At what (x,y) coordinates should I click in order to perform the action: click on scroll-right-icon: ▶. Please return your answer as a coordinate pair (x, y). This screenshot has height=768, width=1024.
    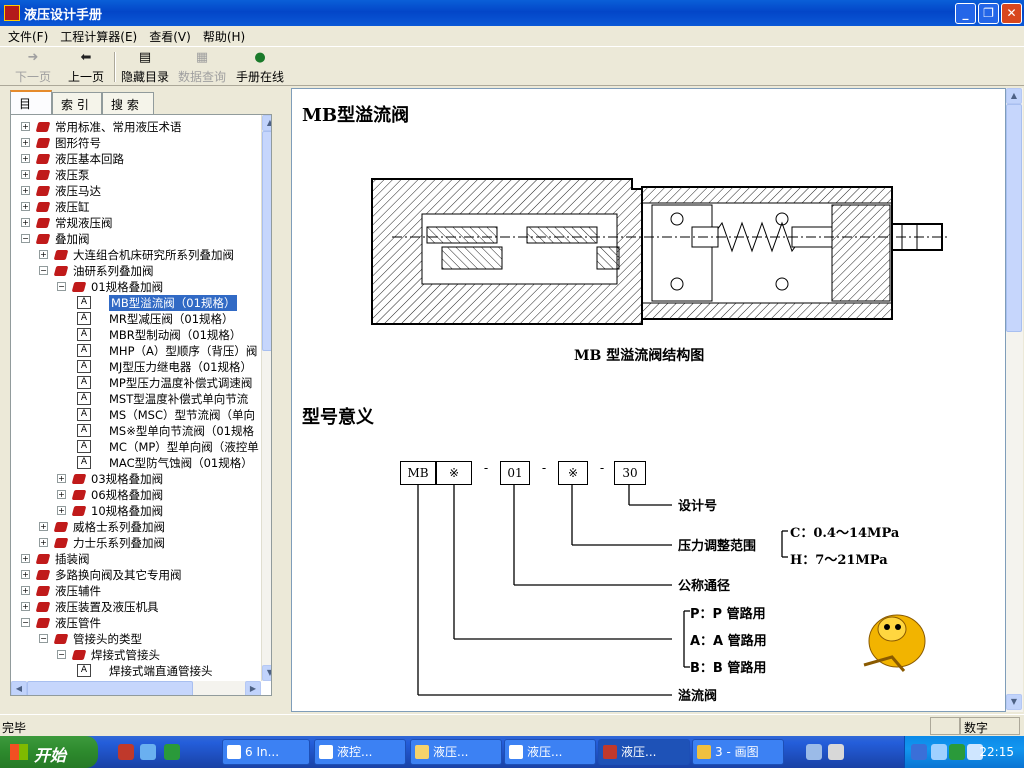
    Looking at the image, I should click on (253, 688).